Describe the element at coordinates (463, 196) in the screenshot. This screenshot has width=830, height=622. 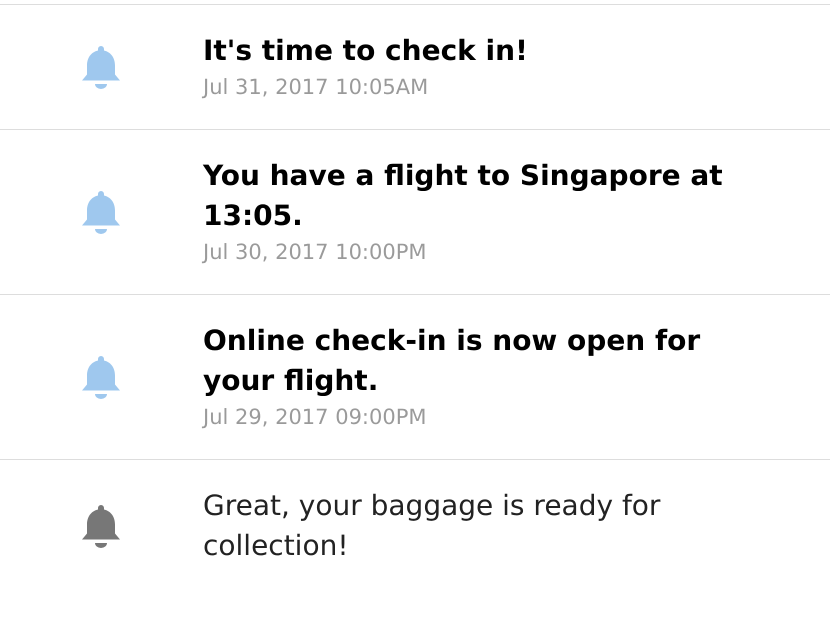
I see `notification-title: You have a flight to Singapore at 13:05.` at that location.